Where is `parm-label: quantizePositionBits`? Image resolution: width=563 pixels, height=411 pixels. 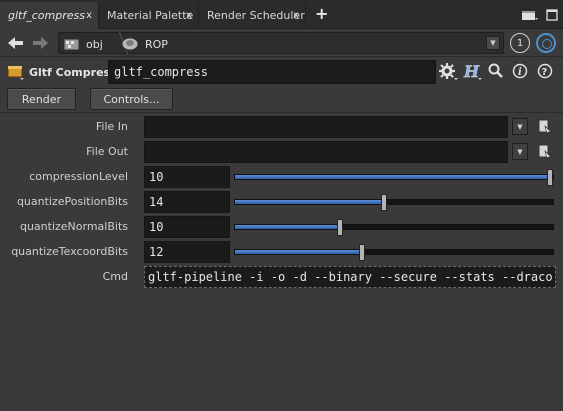 parm-label: quantizePositionBits is located at coordinates (72, 201).